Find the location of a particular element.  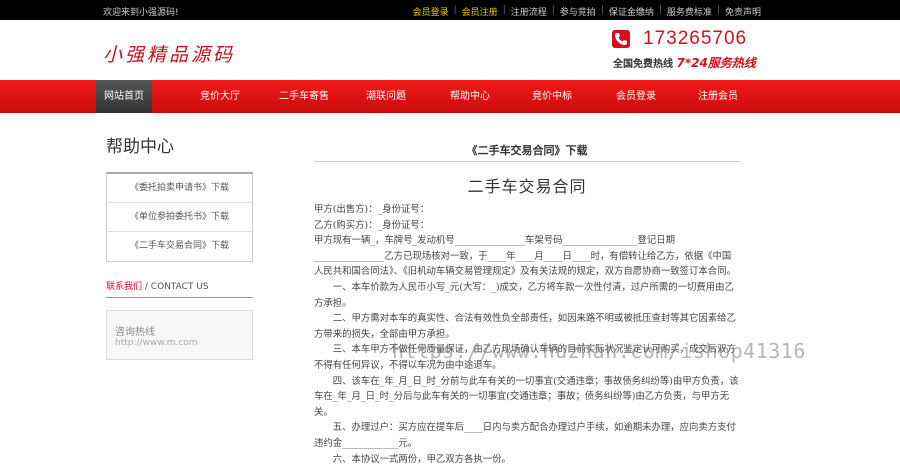

nav-item-bidding-hall: 竞价大厅 is located at coordinates (220, 96).